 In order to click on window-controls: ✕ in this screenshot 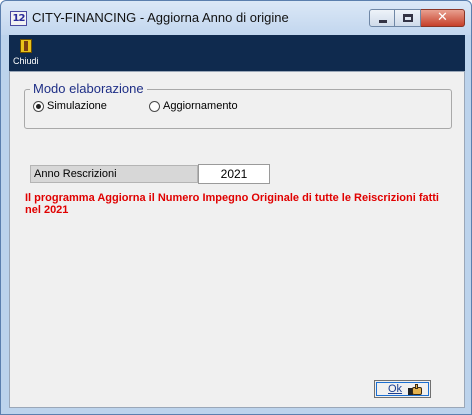, I will do `click(417, 18)`.